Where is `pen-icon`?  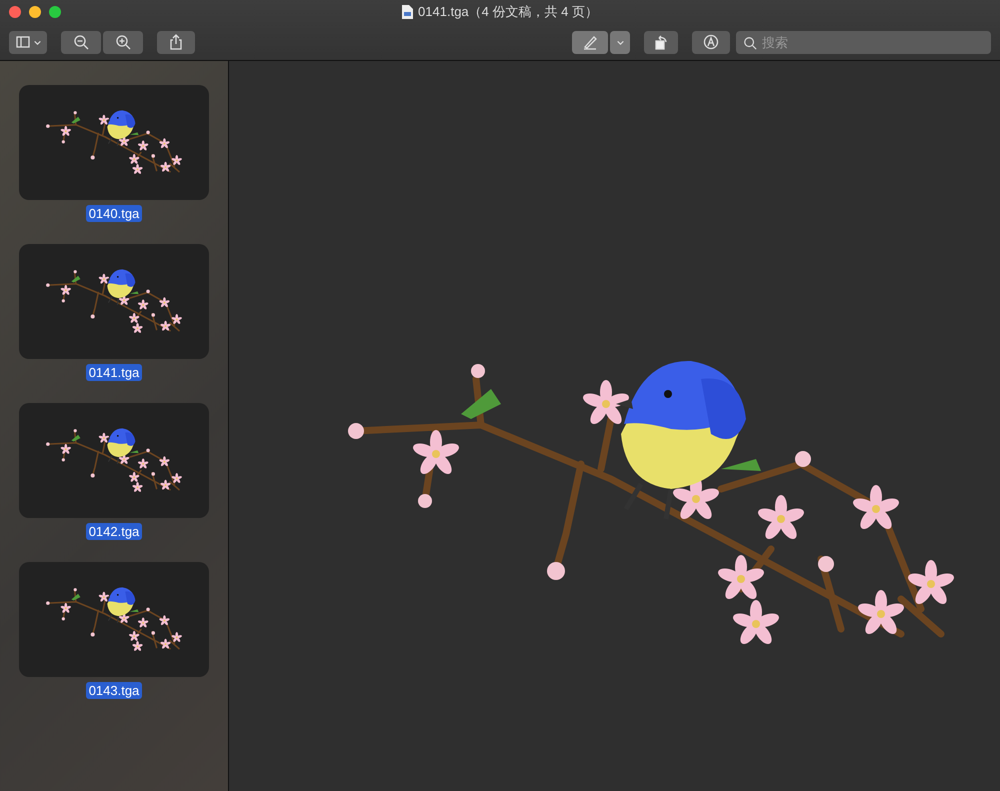
pen-icon is located at coordinates (590, 42).